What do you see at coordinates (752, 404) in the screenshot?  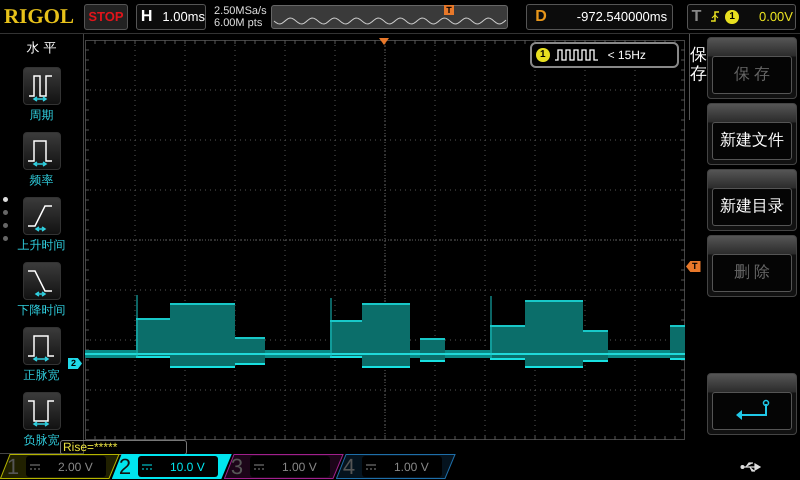 I see `back-button` at bounding box center [752, 404].